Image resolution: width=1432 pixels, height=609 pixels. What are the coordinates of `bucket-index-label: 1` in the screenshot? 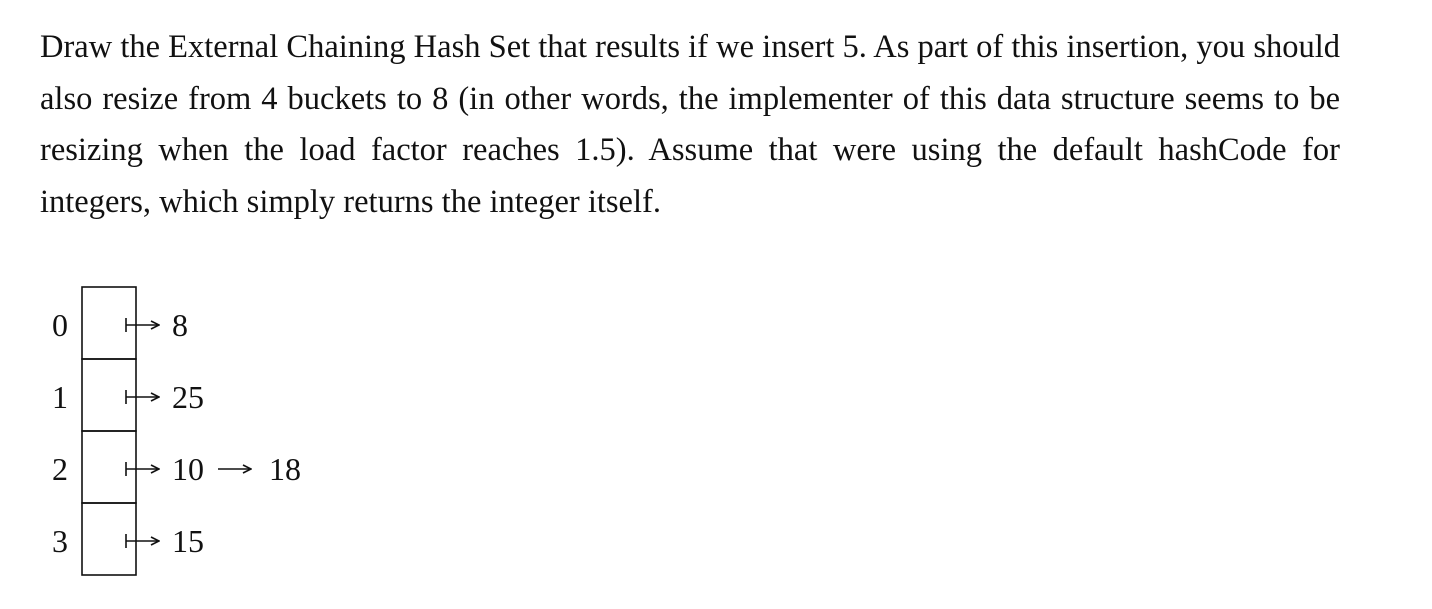 It's located at (60, 397).